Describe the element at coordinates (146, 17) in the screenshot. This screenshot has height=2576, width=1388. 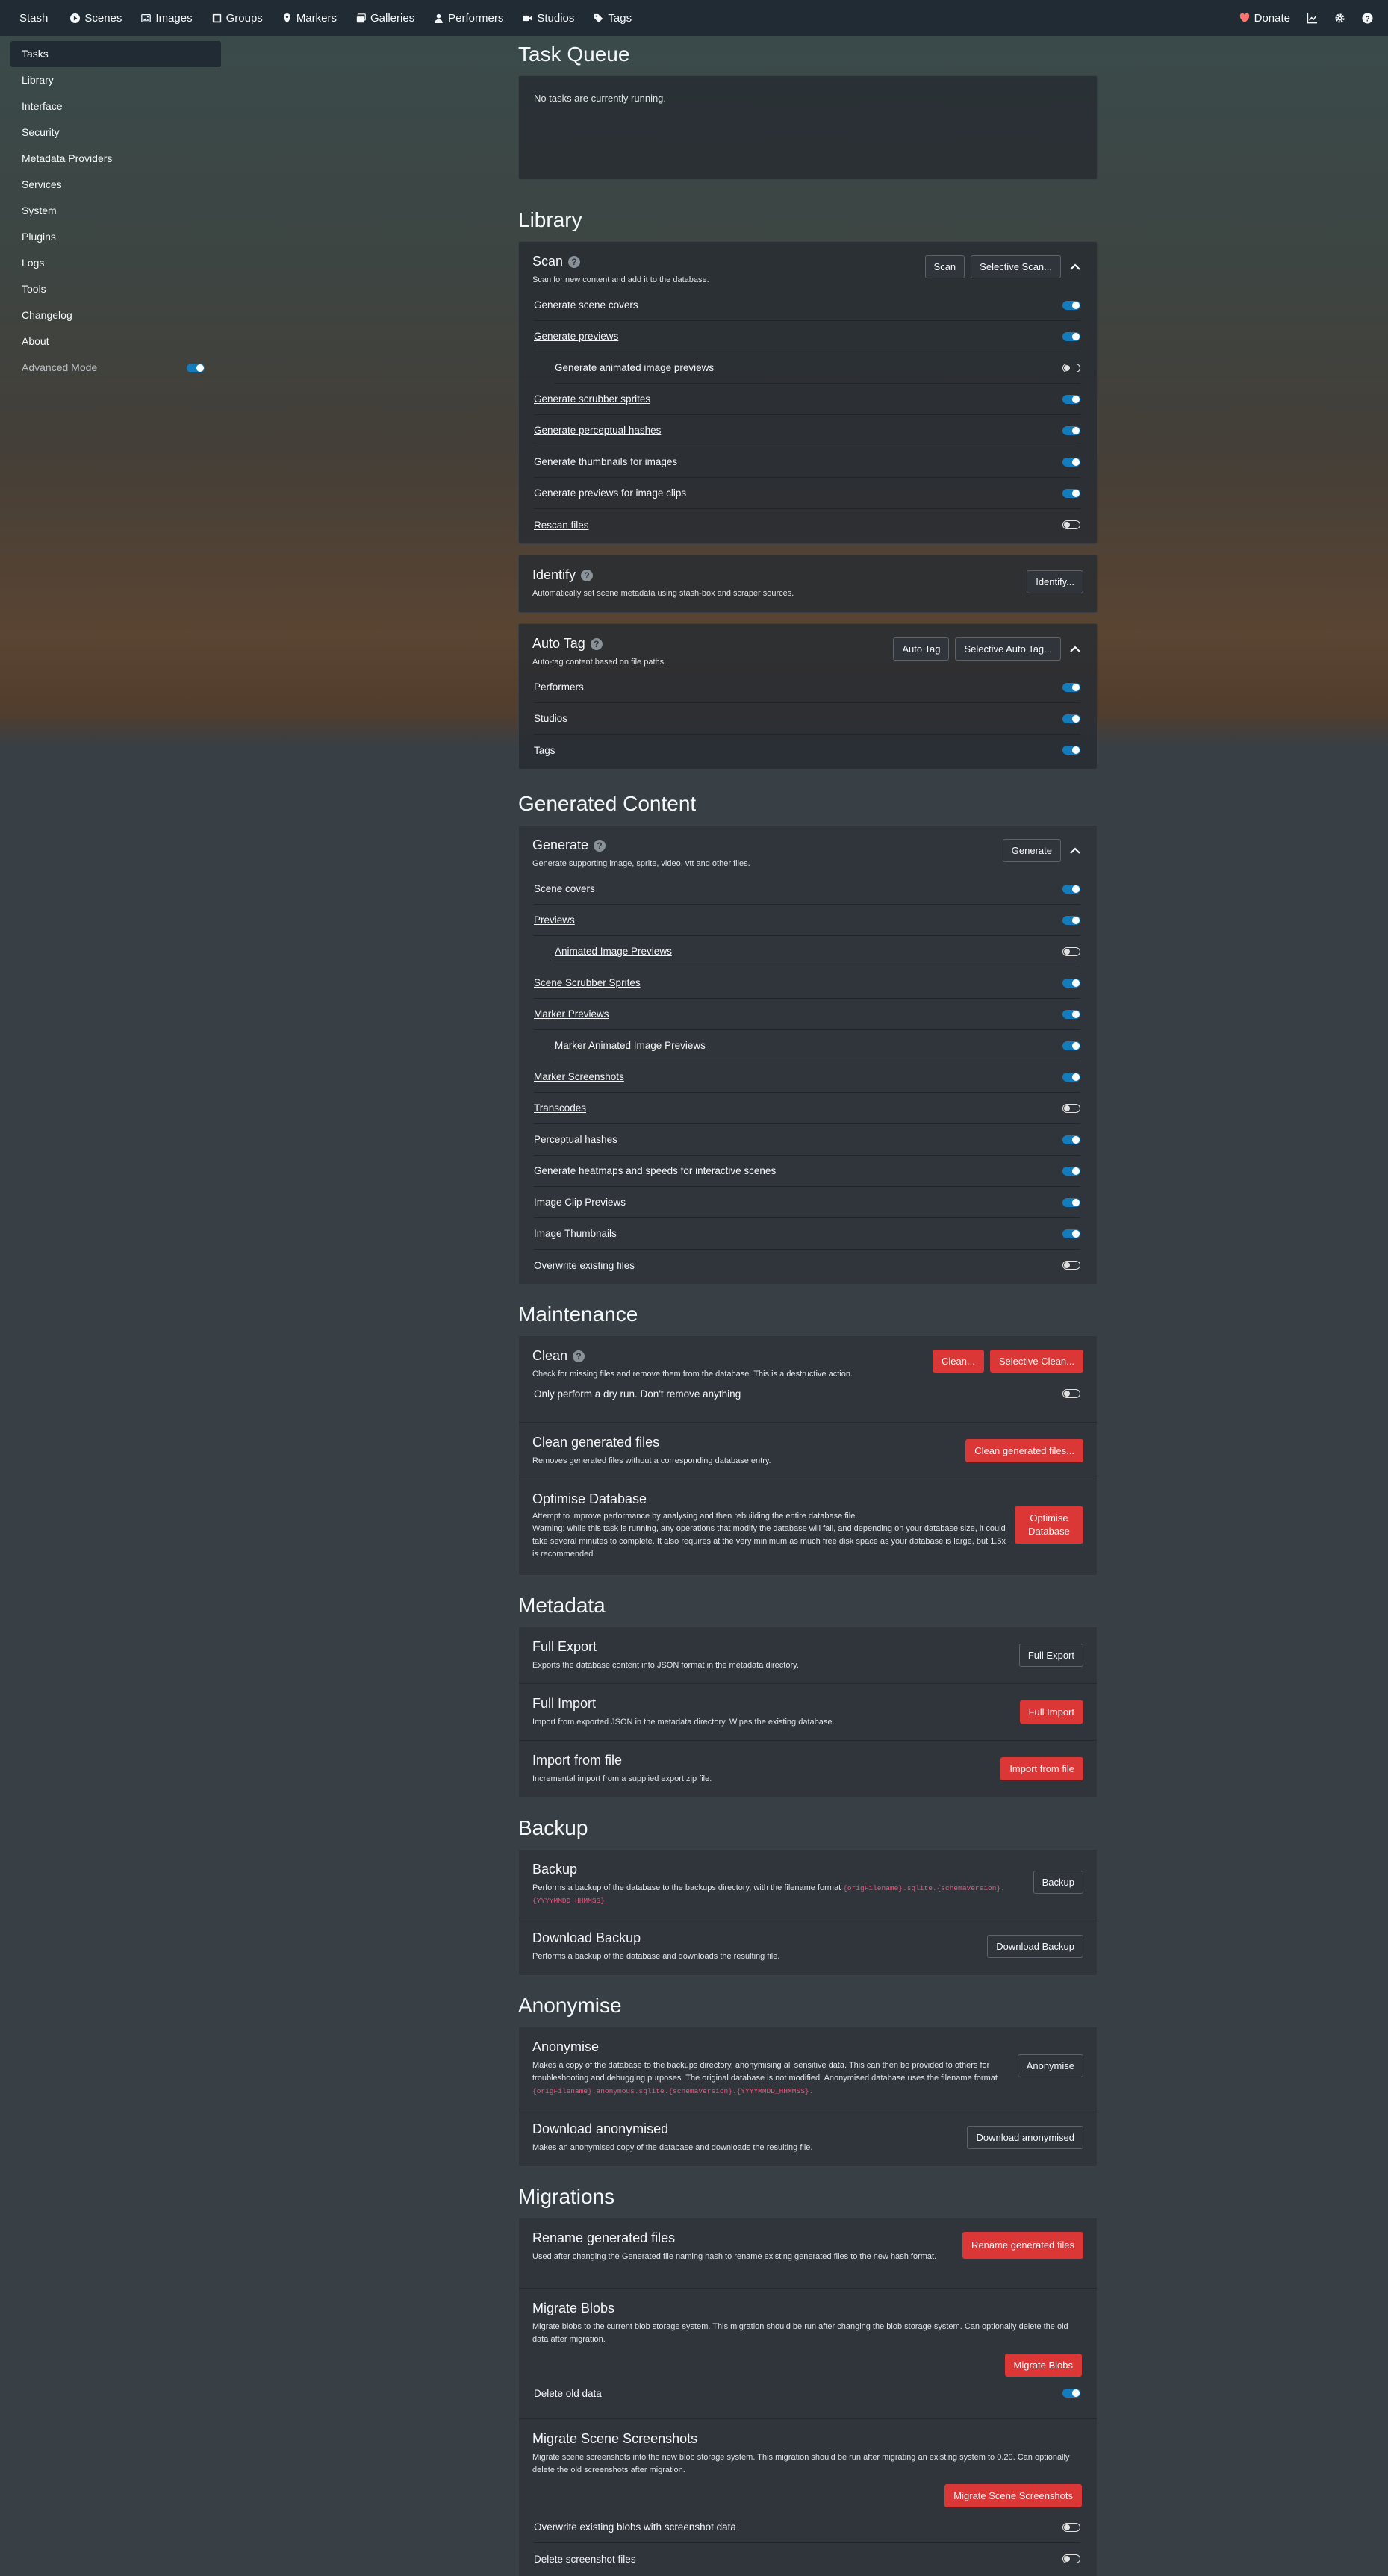
I see `image-icon` at that location.